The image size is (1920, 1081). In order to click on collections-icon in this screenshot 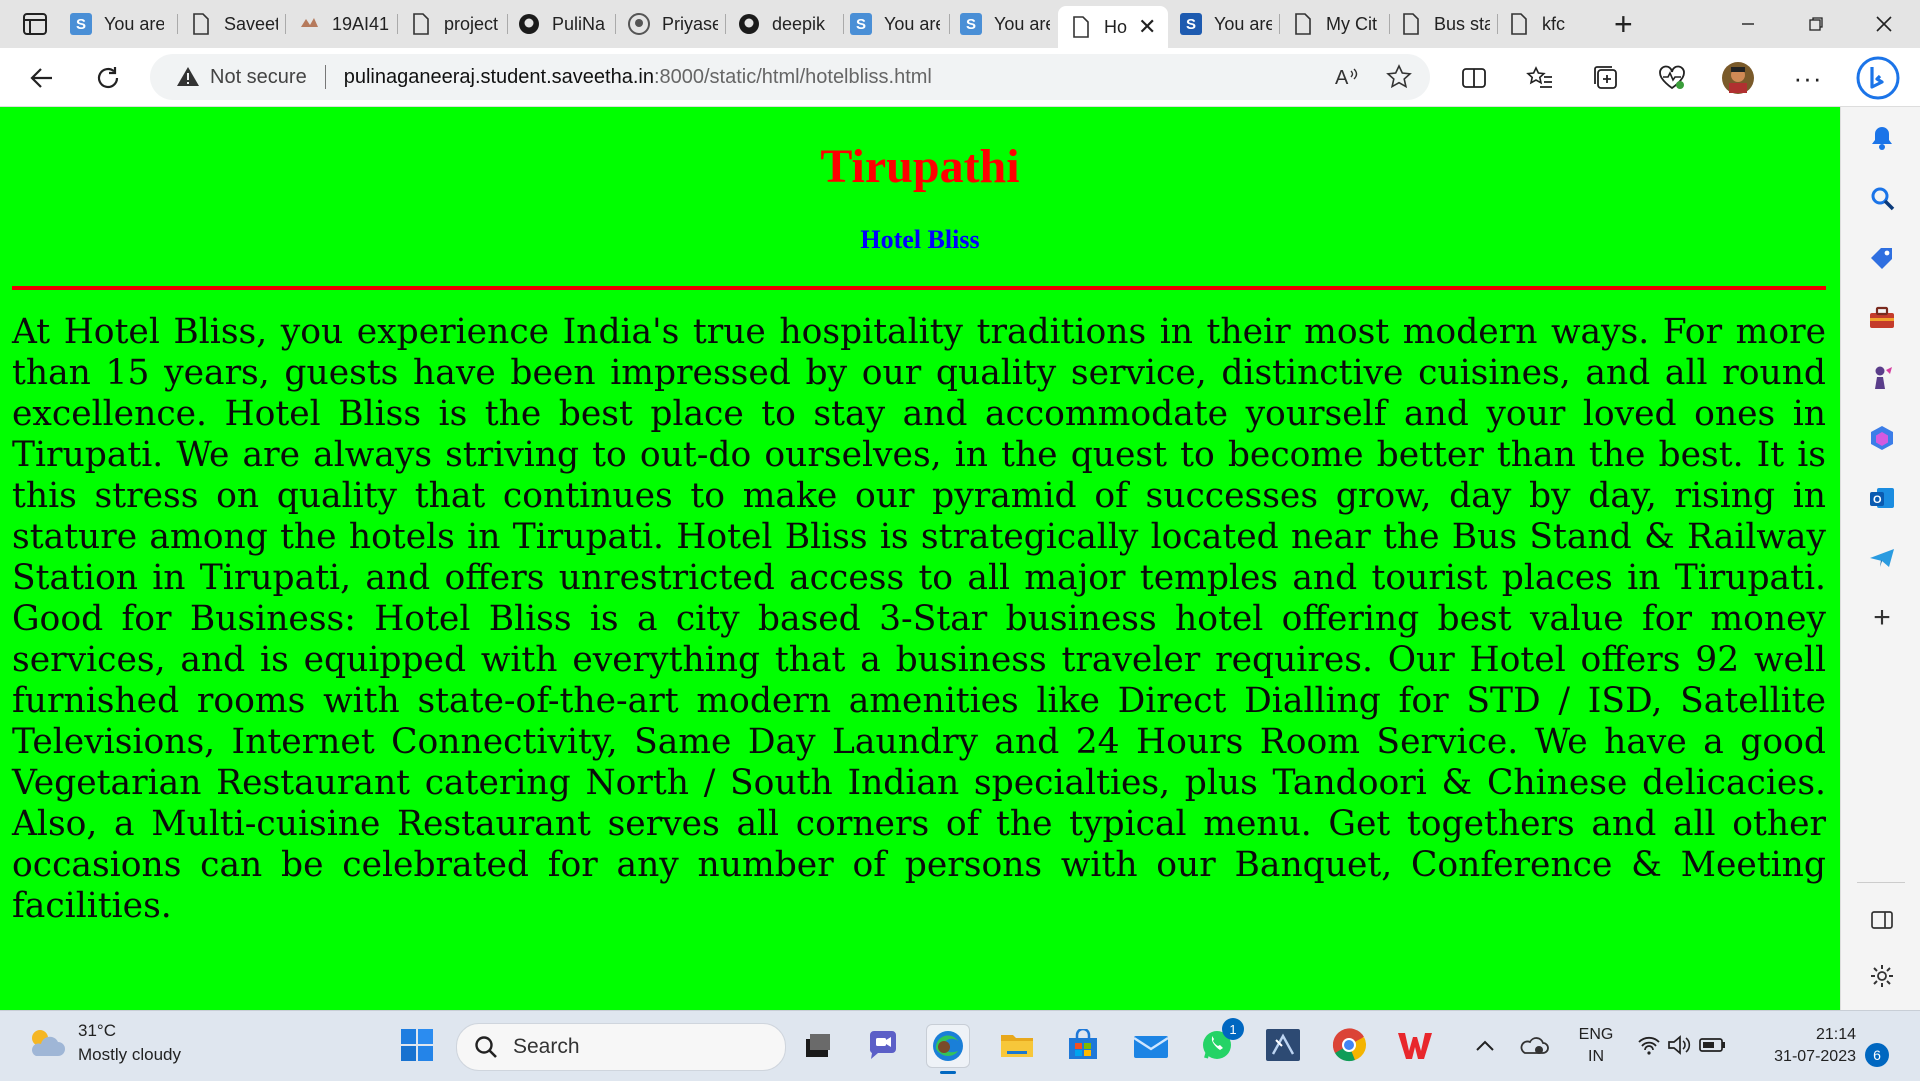, I will do `click(1605, 77)`.